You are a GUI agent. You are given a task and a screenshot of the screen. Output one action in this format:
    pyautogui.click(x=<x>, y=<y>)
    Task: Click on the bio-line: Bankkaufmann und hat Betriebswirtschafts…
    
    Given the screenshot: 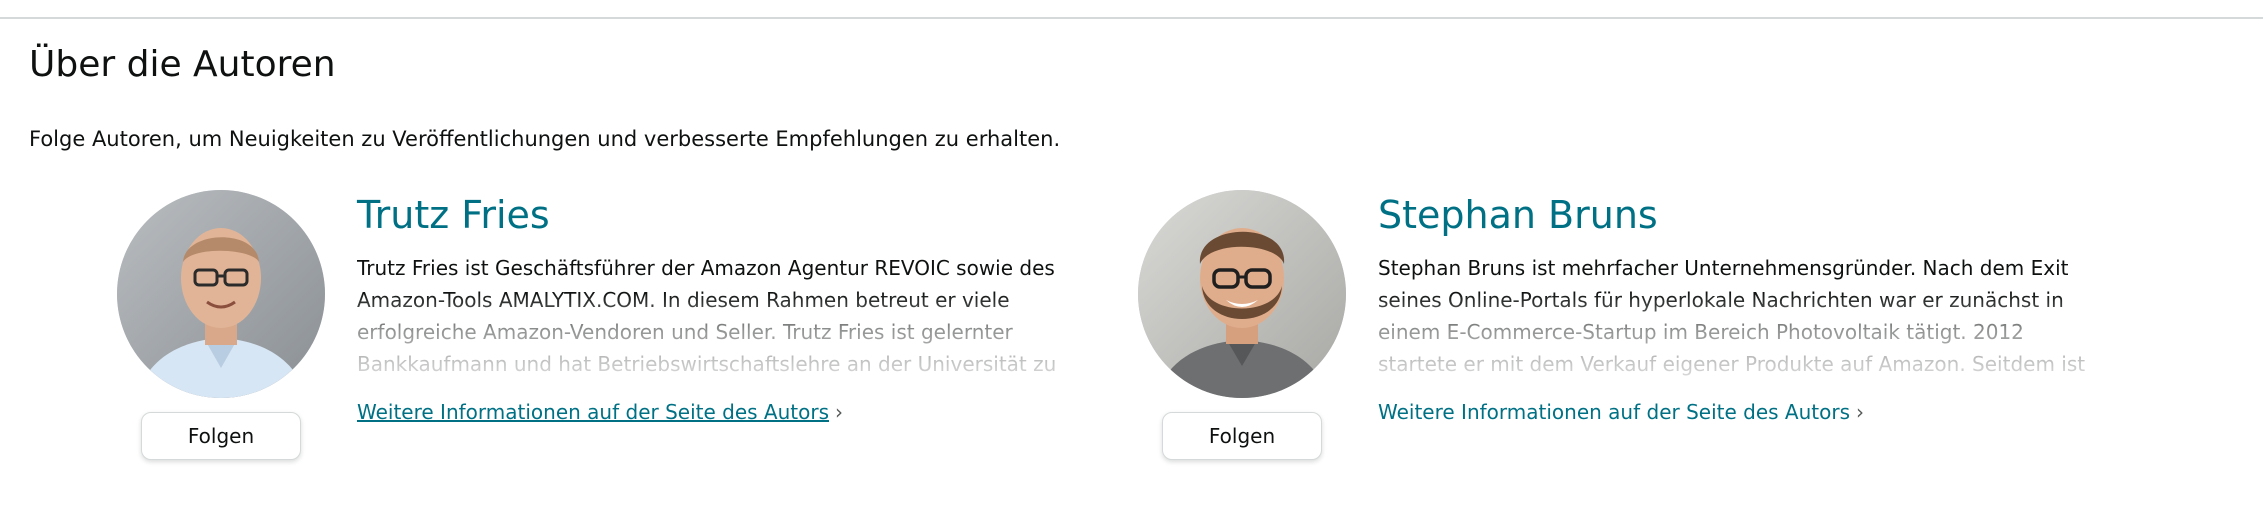 What is the action you would take?
    pyautogui.click(x=707, y=364)
    